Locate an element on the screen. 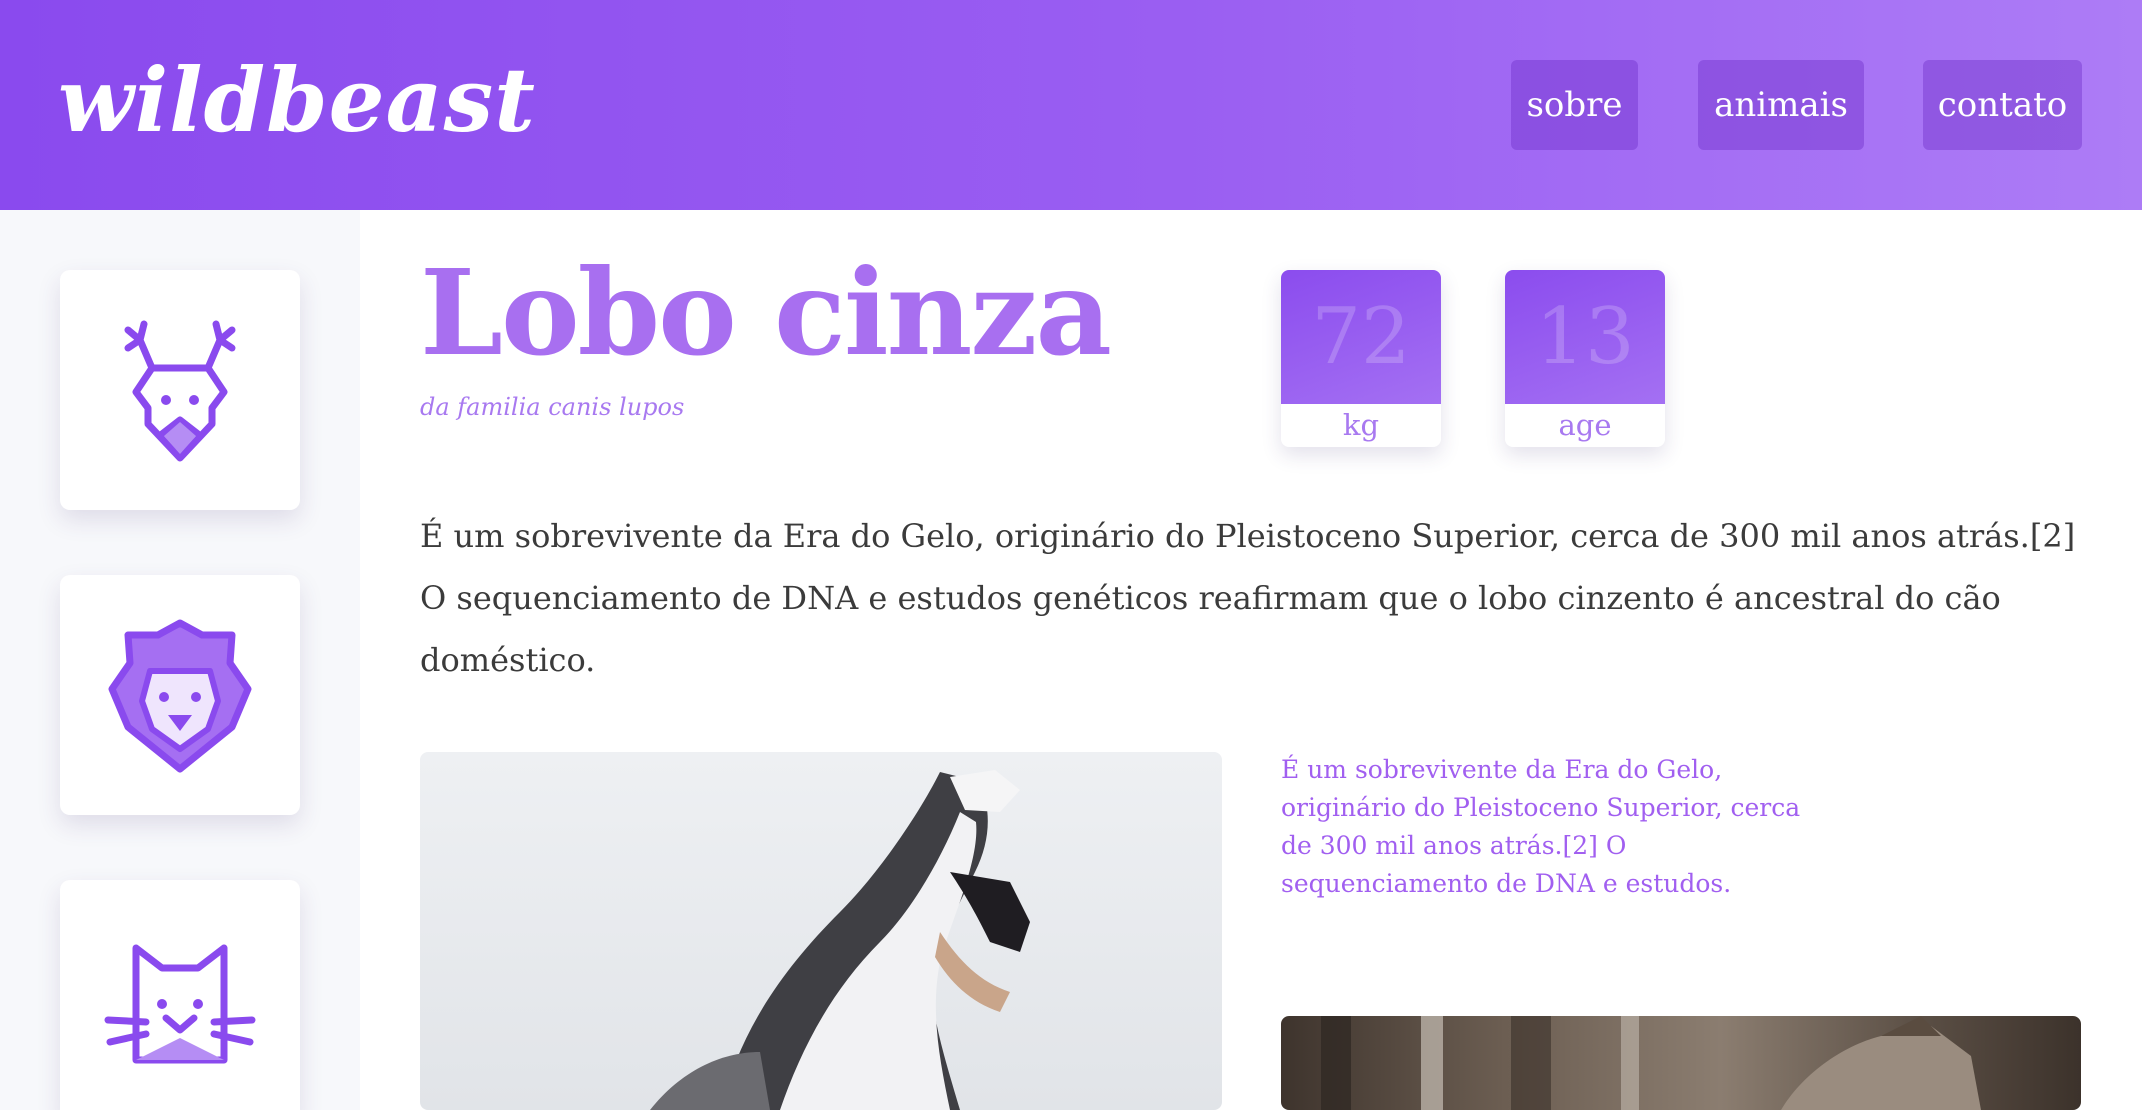 The height and width of the screenshot is (1110, 2142). deer-icon is located at coordinates (180, 391).